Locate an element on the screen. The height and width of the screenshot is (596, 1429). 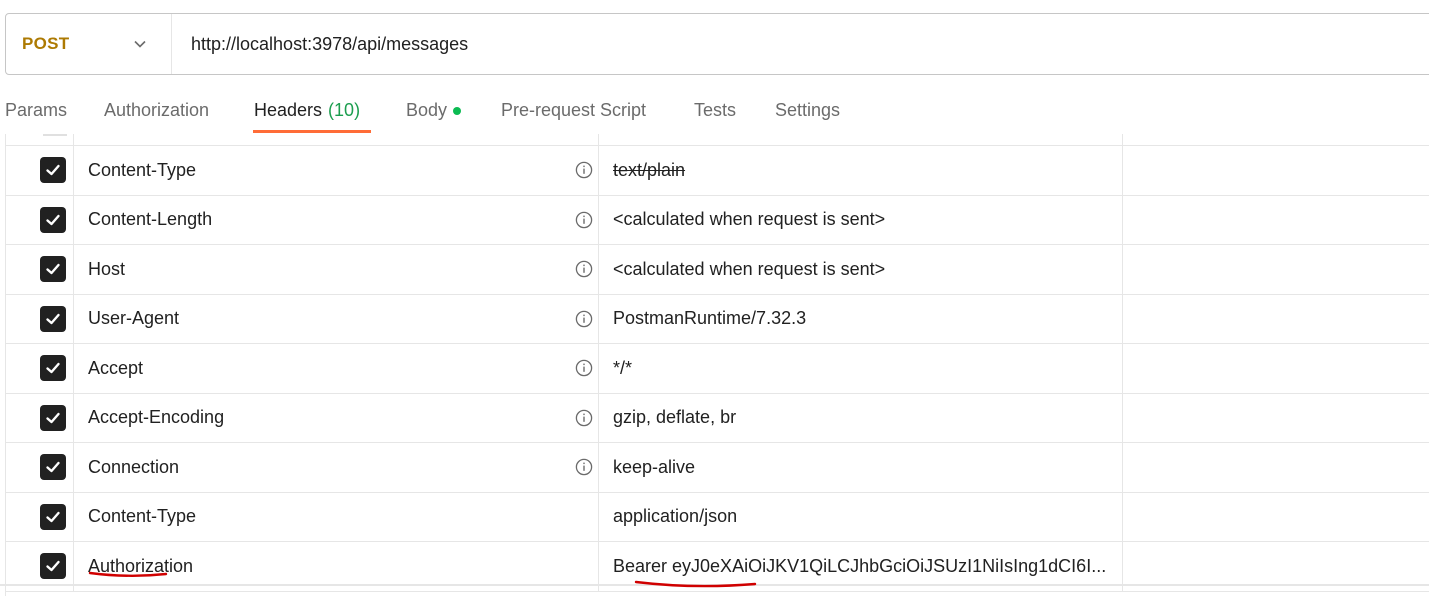
tab-label: Pre-request Script is located at coordinates (574, 110).